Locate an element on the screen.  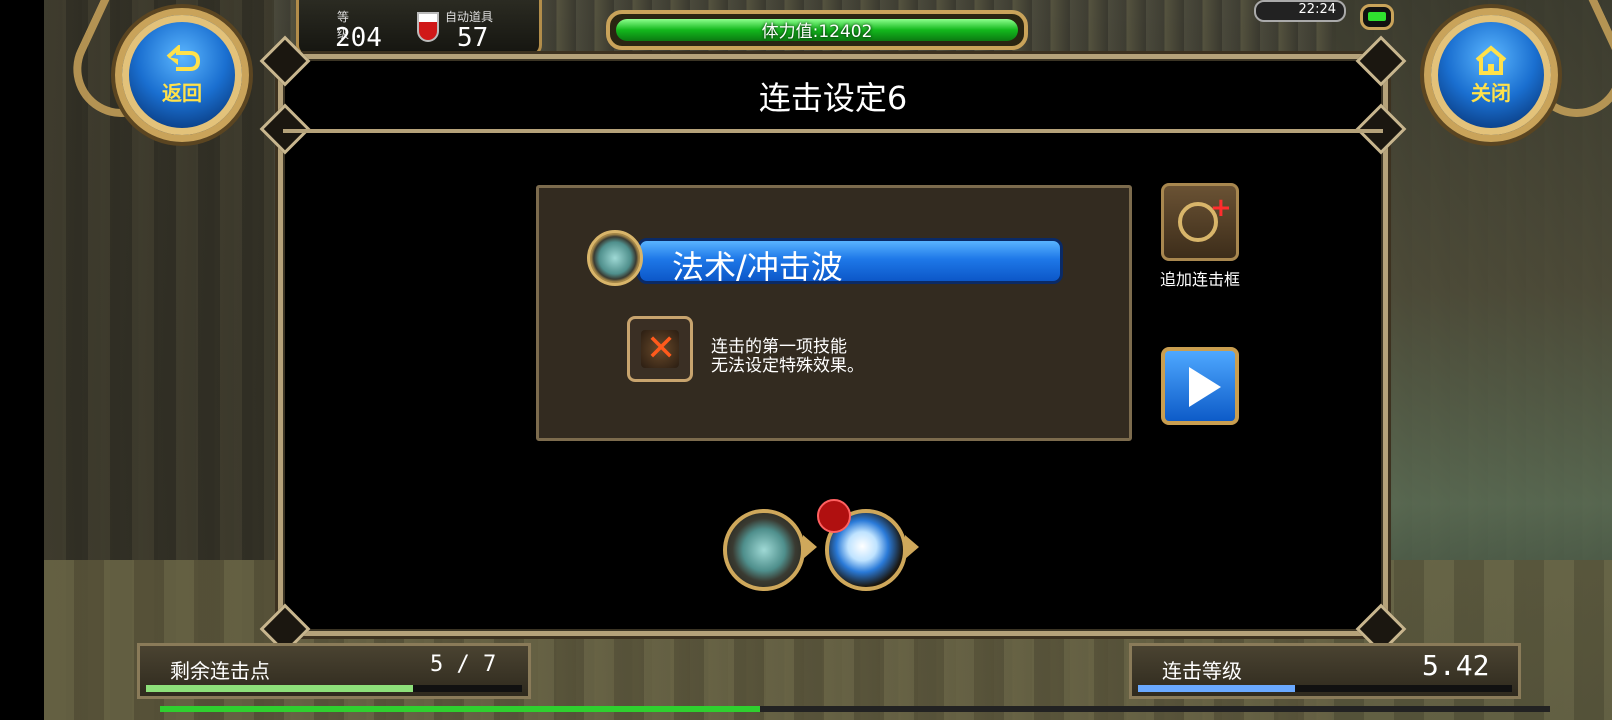
effect-note-line2: 无法设定特殊效果。 is located at coordinates (787, 366).